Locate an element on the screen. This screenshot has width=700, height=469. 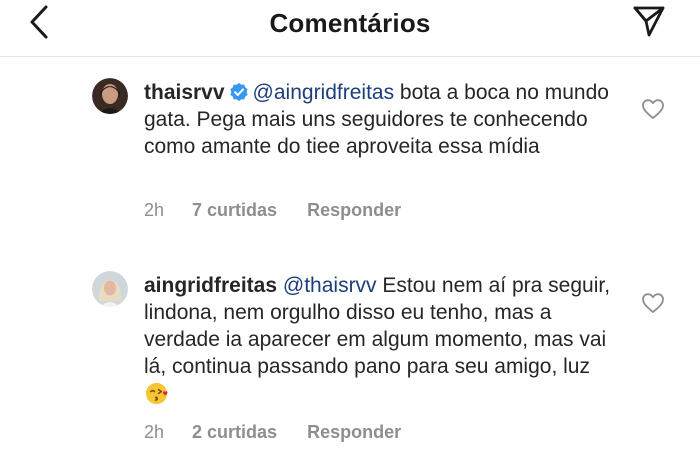
comment-mention: @aingridfreitas is located at coordinates (324, 92).